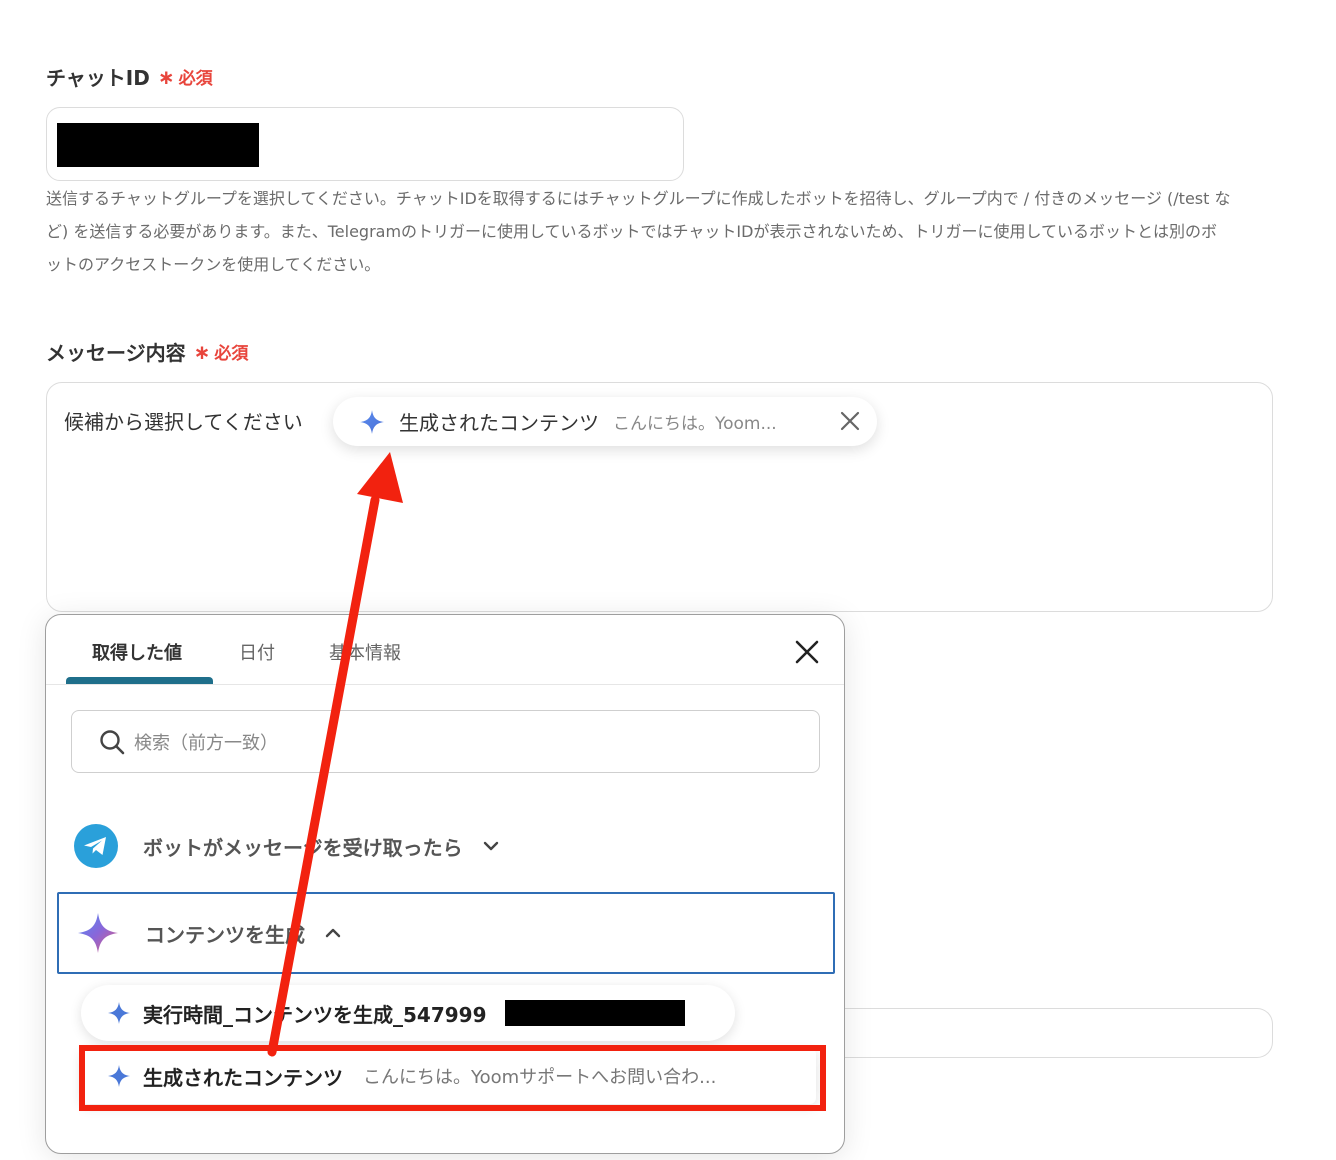  I want to click on value-item: 実行時間_コンテンツを生成_547999, so click(408, 1013).